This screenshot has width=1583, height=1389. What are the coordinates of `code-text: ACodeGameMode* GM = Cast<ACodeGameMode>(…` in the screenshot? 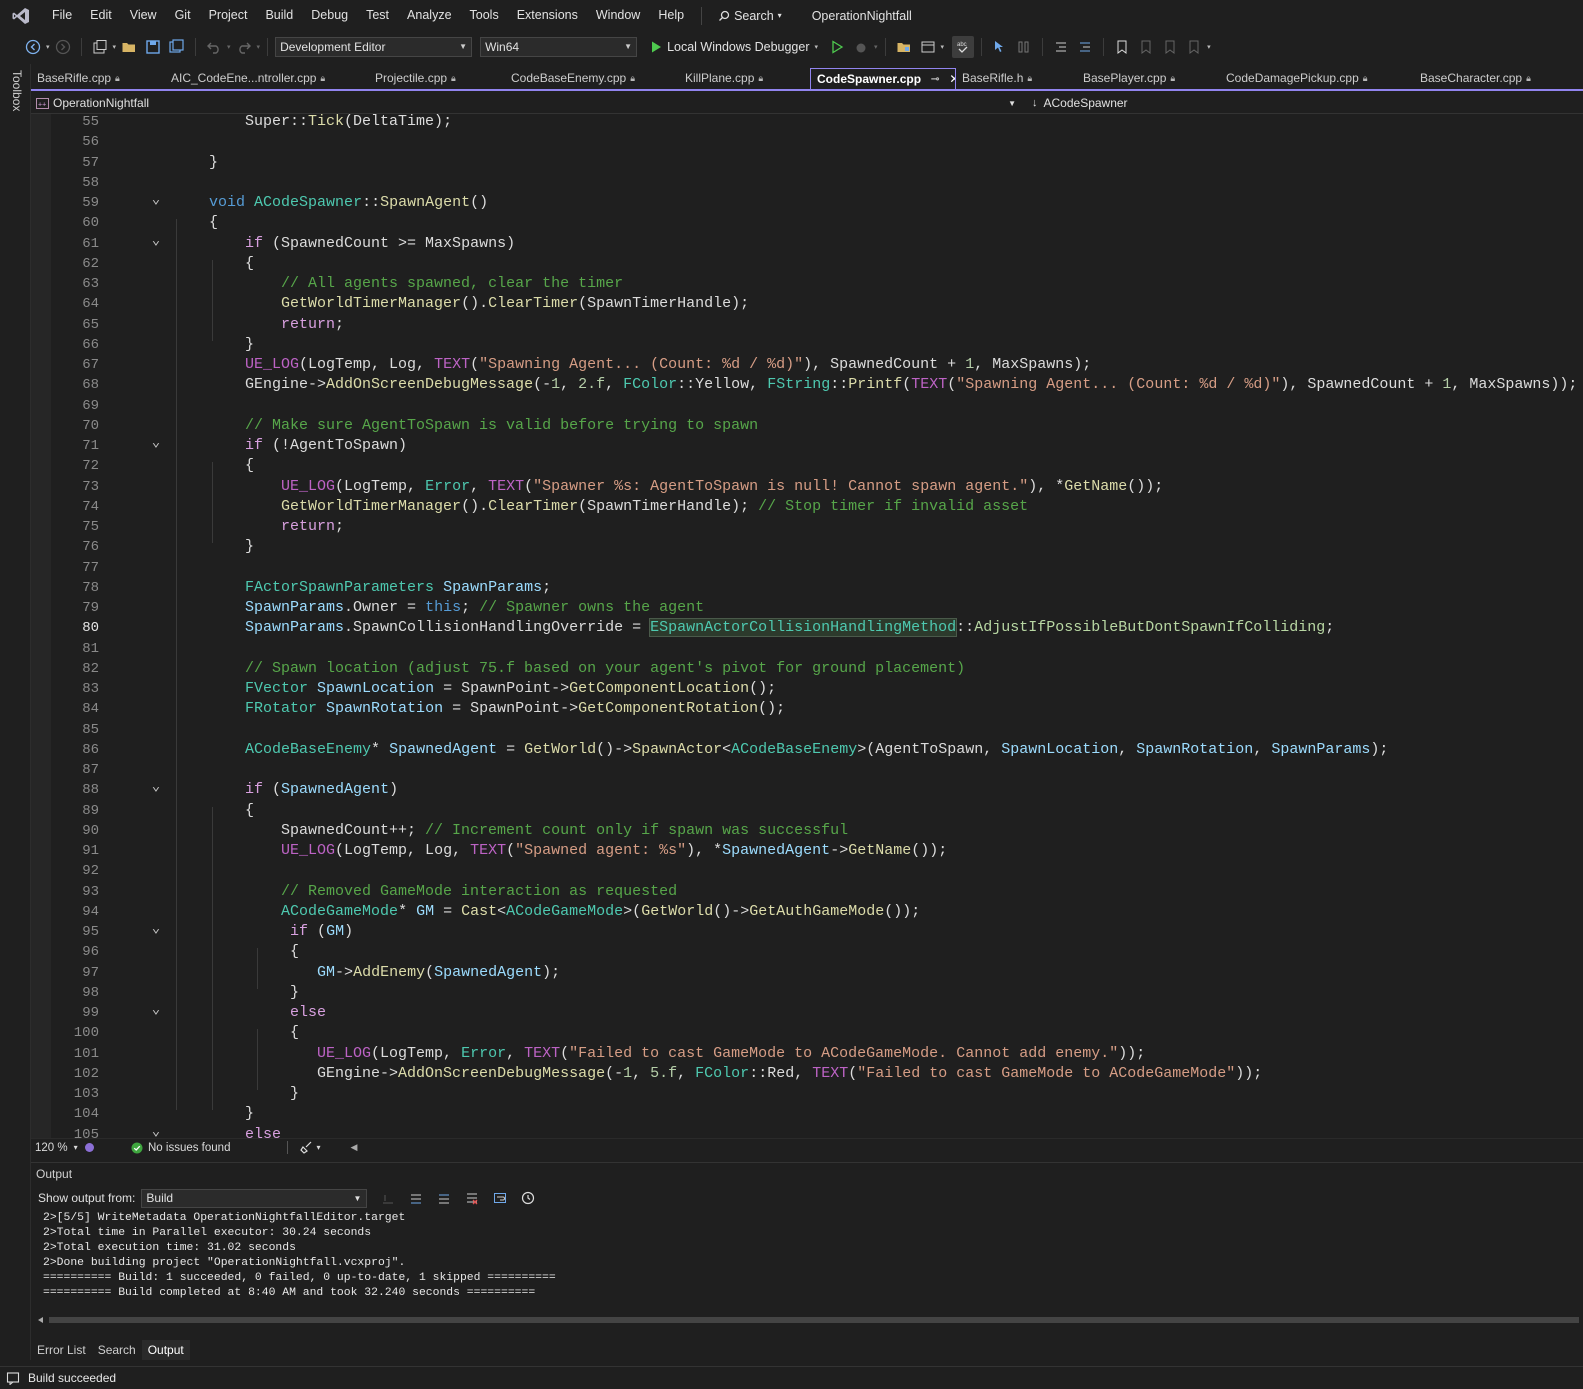 It's located at (601, 911).